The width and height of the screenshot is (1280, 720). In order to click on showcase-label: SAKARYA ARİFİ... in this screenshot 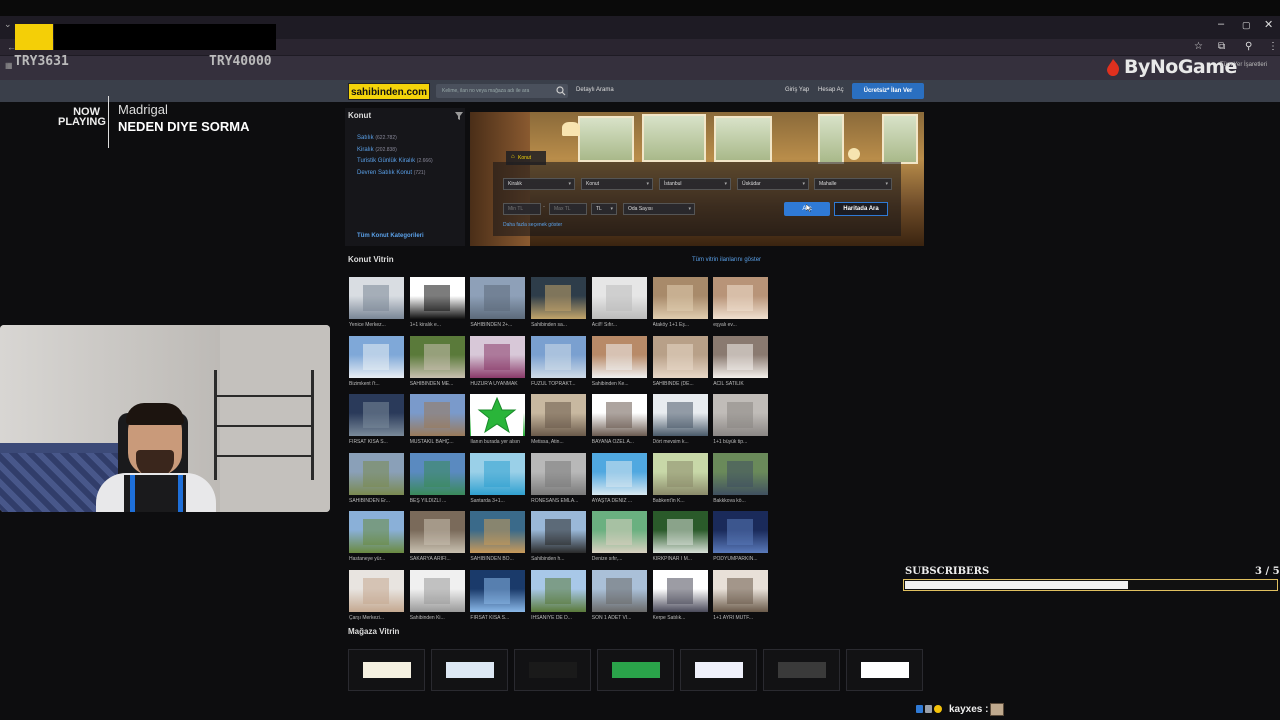, I will do `click(439, 559)`.